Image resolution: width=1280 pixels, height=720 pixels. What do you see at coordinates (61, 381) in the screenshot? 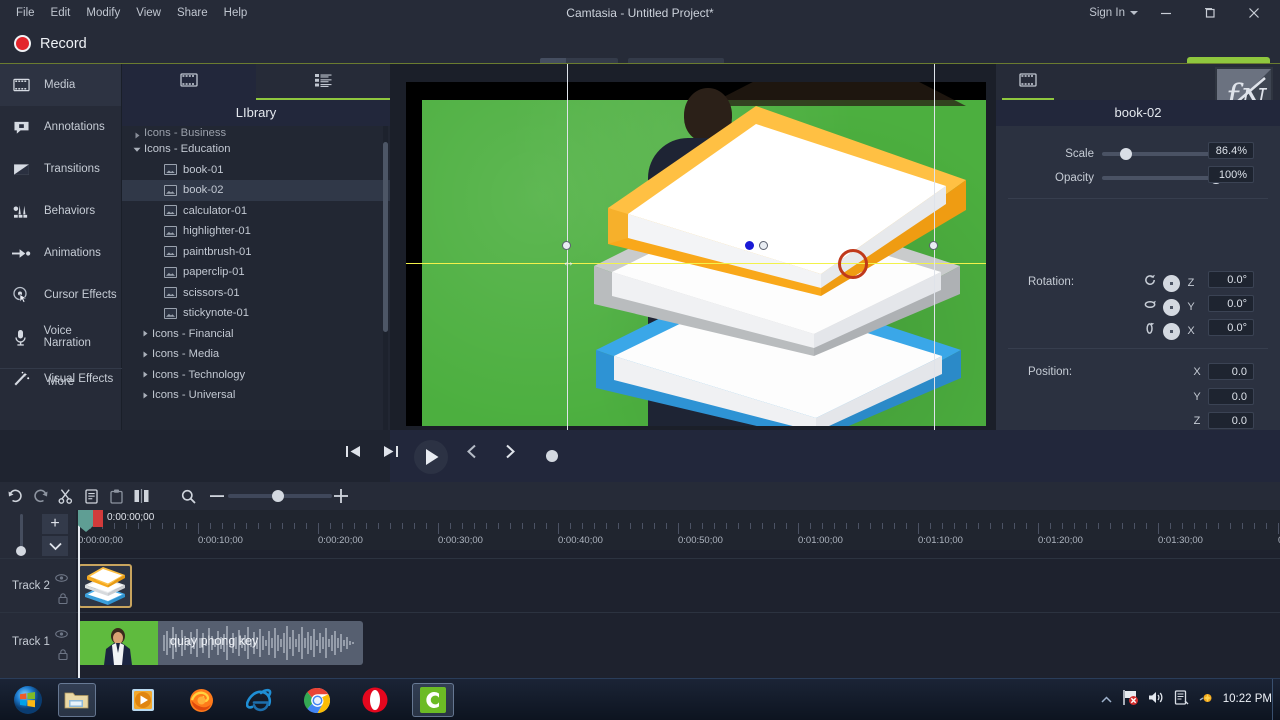
I see `sidebar-more-button: More` at bounding box center [61, 381].